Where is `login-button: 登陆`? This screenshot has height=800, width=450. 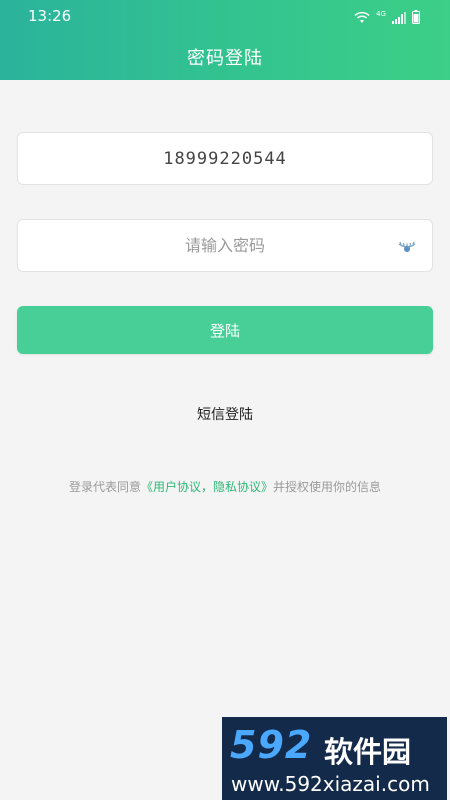
login-button: 登陆 is located at coordinates (225, 330).